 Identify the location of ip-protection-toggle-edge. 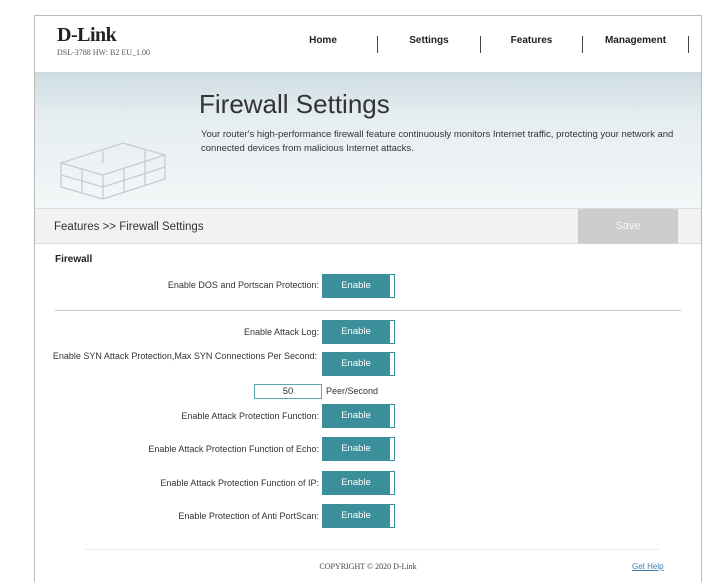
(392, 483).